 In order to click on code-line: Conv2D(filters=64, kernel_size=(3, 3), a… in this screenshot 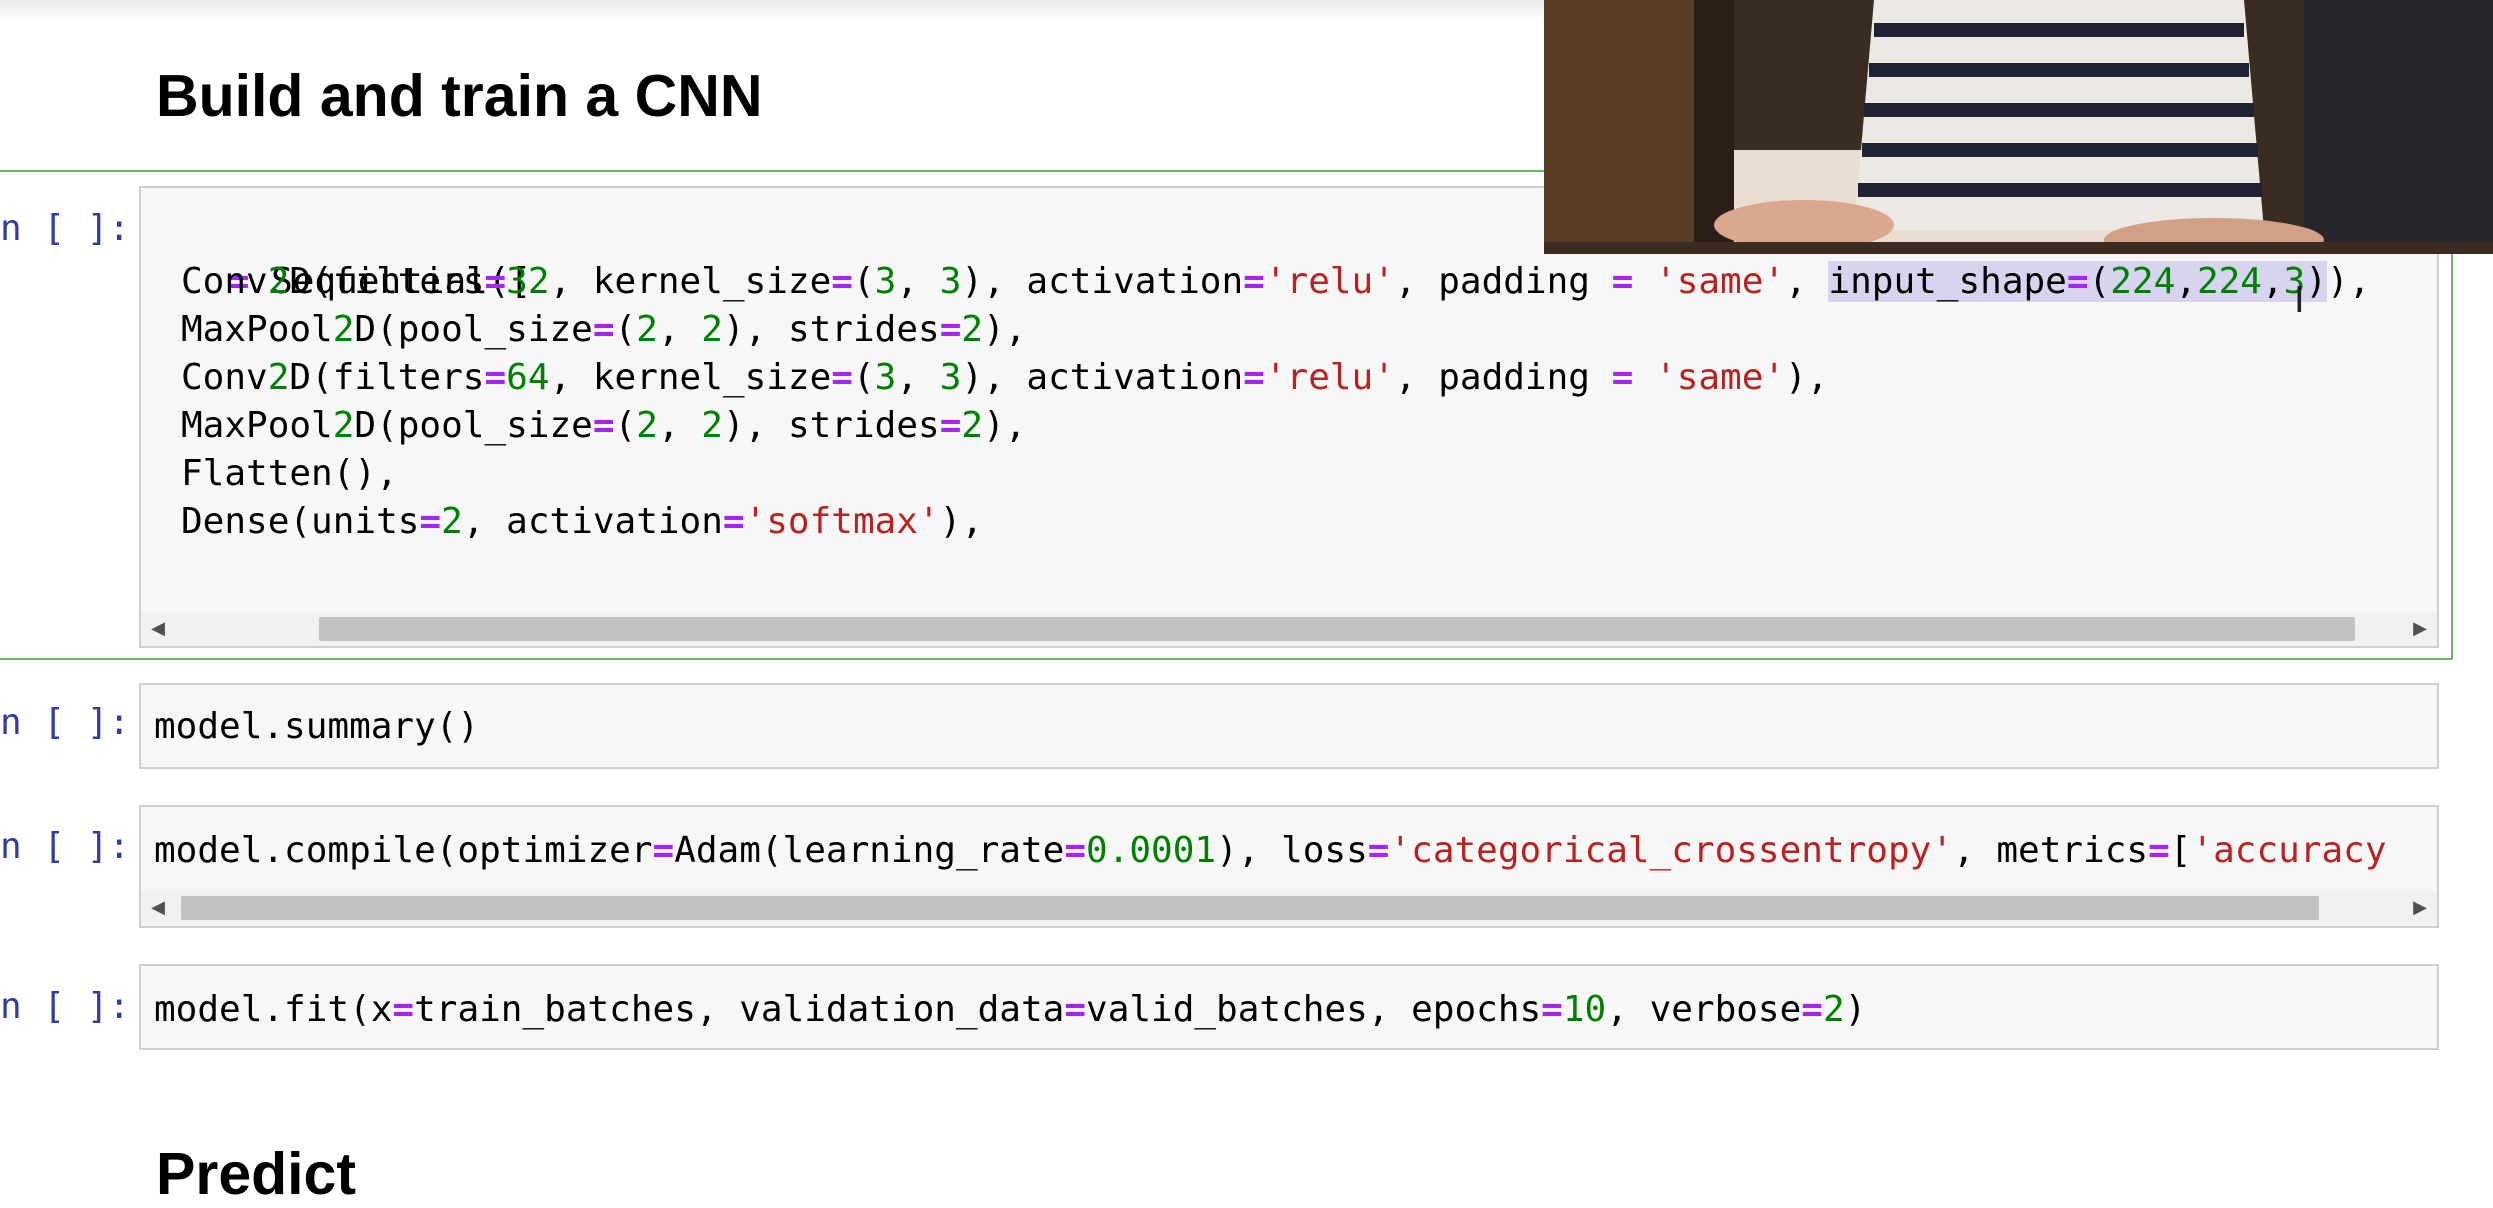, I will do `click(1005, 377)`.